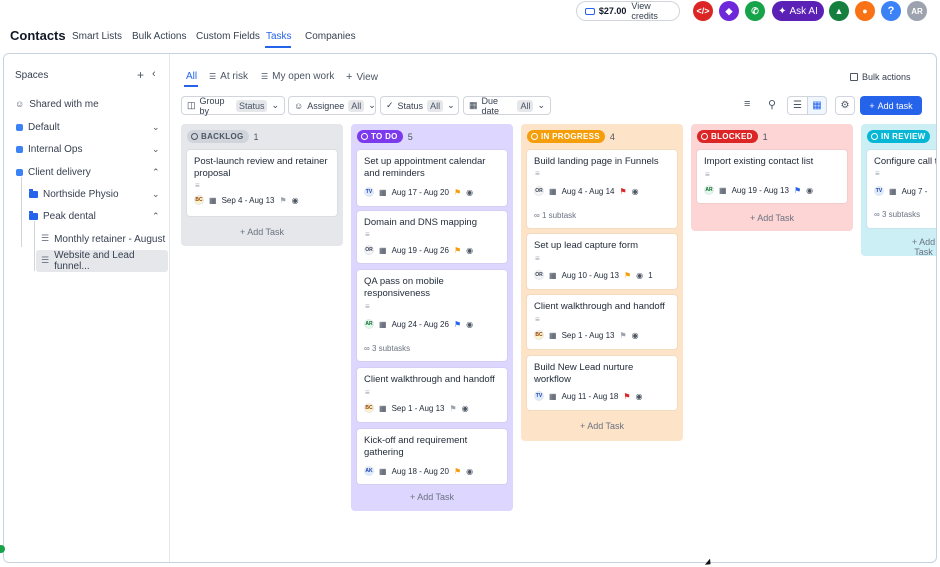 This screenshot has height=567, width=940. I want to click on task-dates: Aug 18 - Aug 20, so click(420, 471).